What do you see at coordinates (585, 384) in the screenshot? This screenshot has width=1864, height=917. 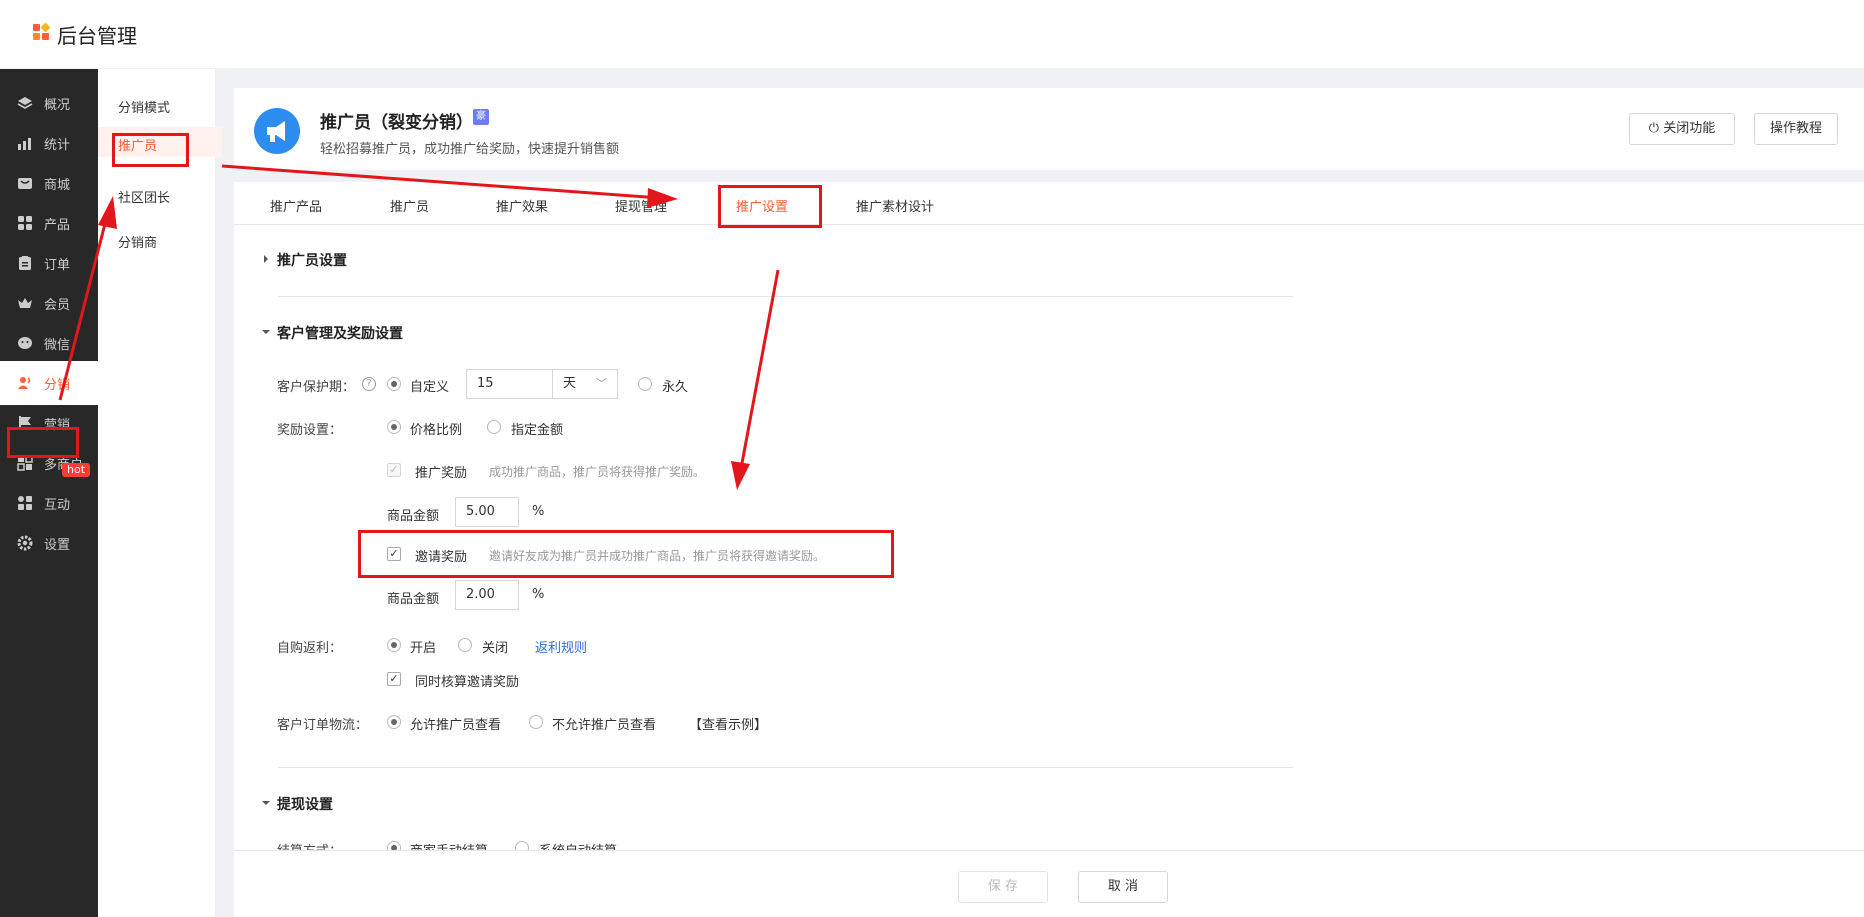 I see `protect-unit-select: 天 ﹀` at bounding box center [585, 384].